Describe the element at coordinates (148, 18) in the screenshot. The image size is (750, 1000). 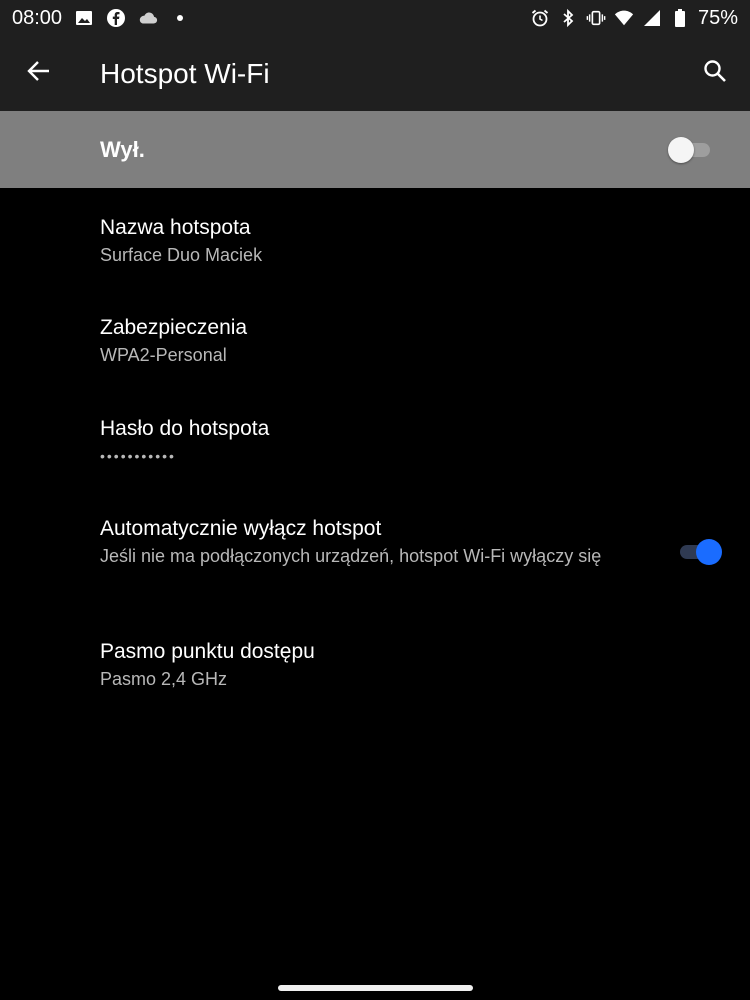
I see `cloud-icon` at that location.